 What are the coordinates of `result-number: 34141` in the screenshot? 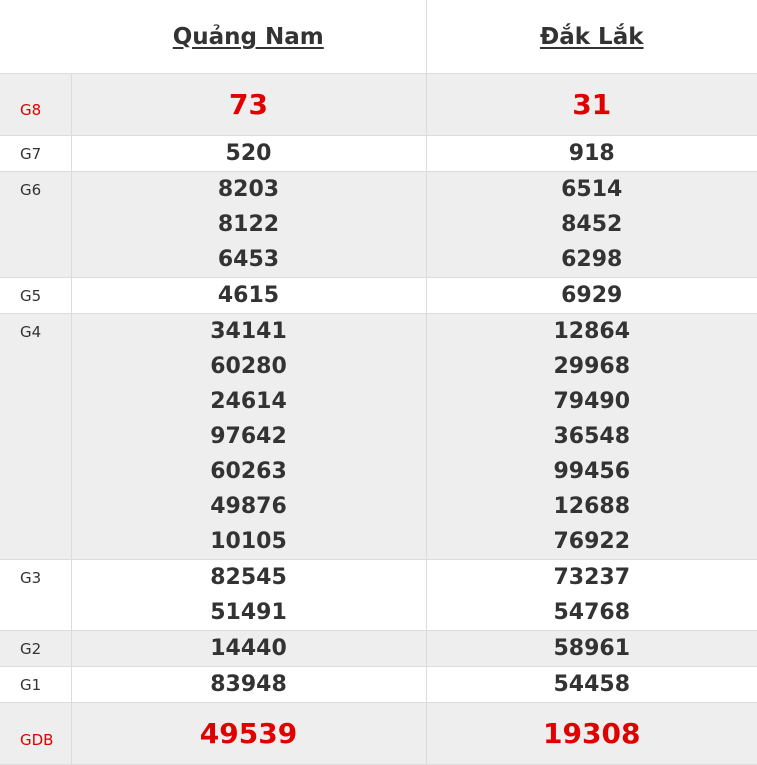 It's located at (249, 331).